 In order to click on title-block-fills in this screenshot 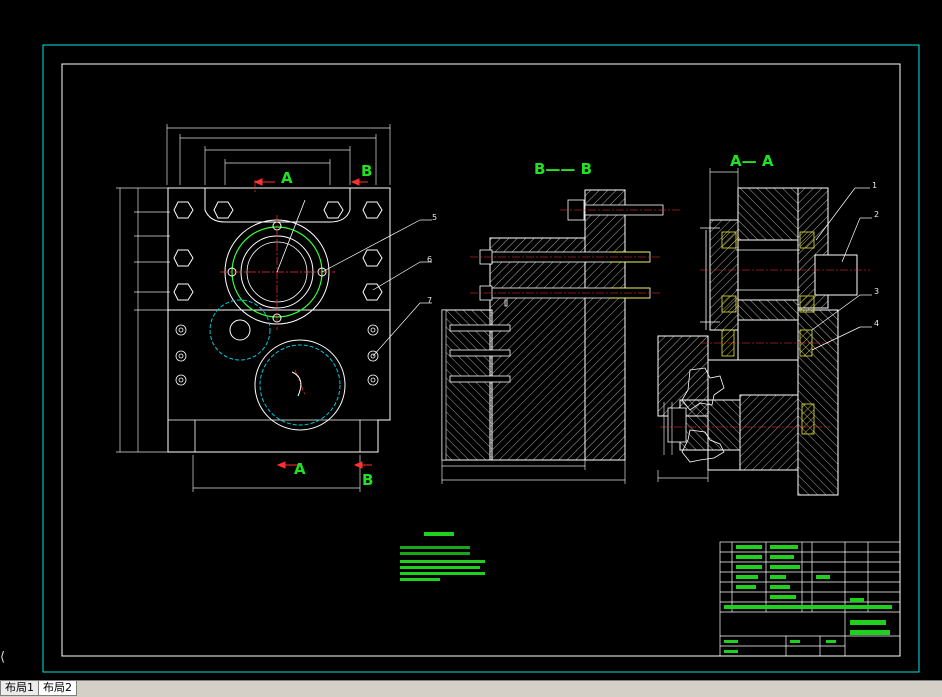, I will do `click(808, 599)`.